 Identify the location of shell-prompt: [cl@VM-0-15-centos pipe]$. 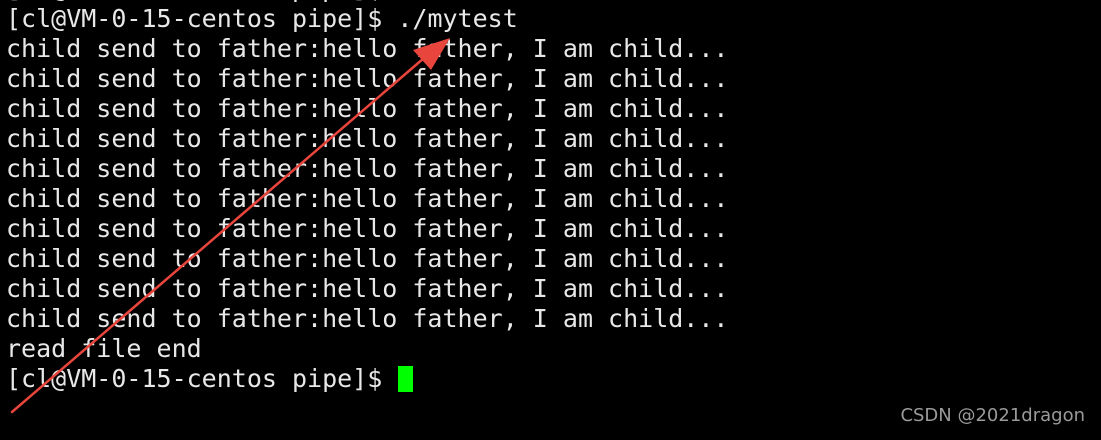
(202, 18).